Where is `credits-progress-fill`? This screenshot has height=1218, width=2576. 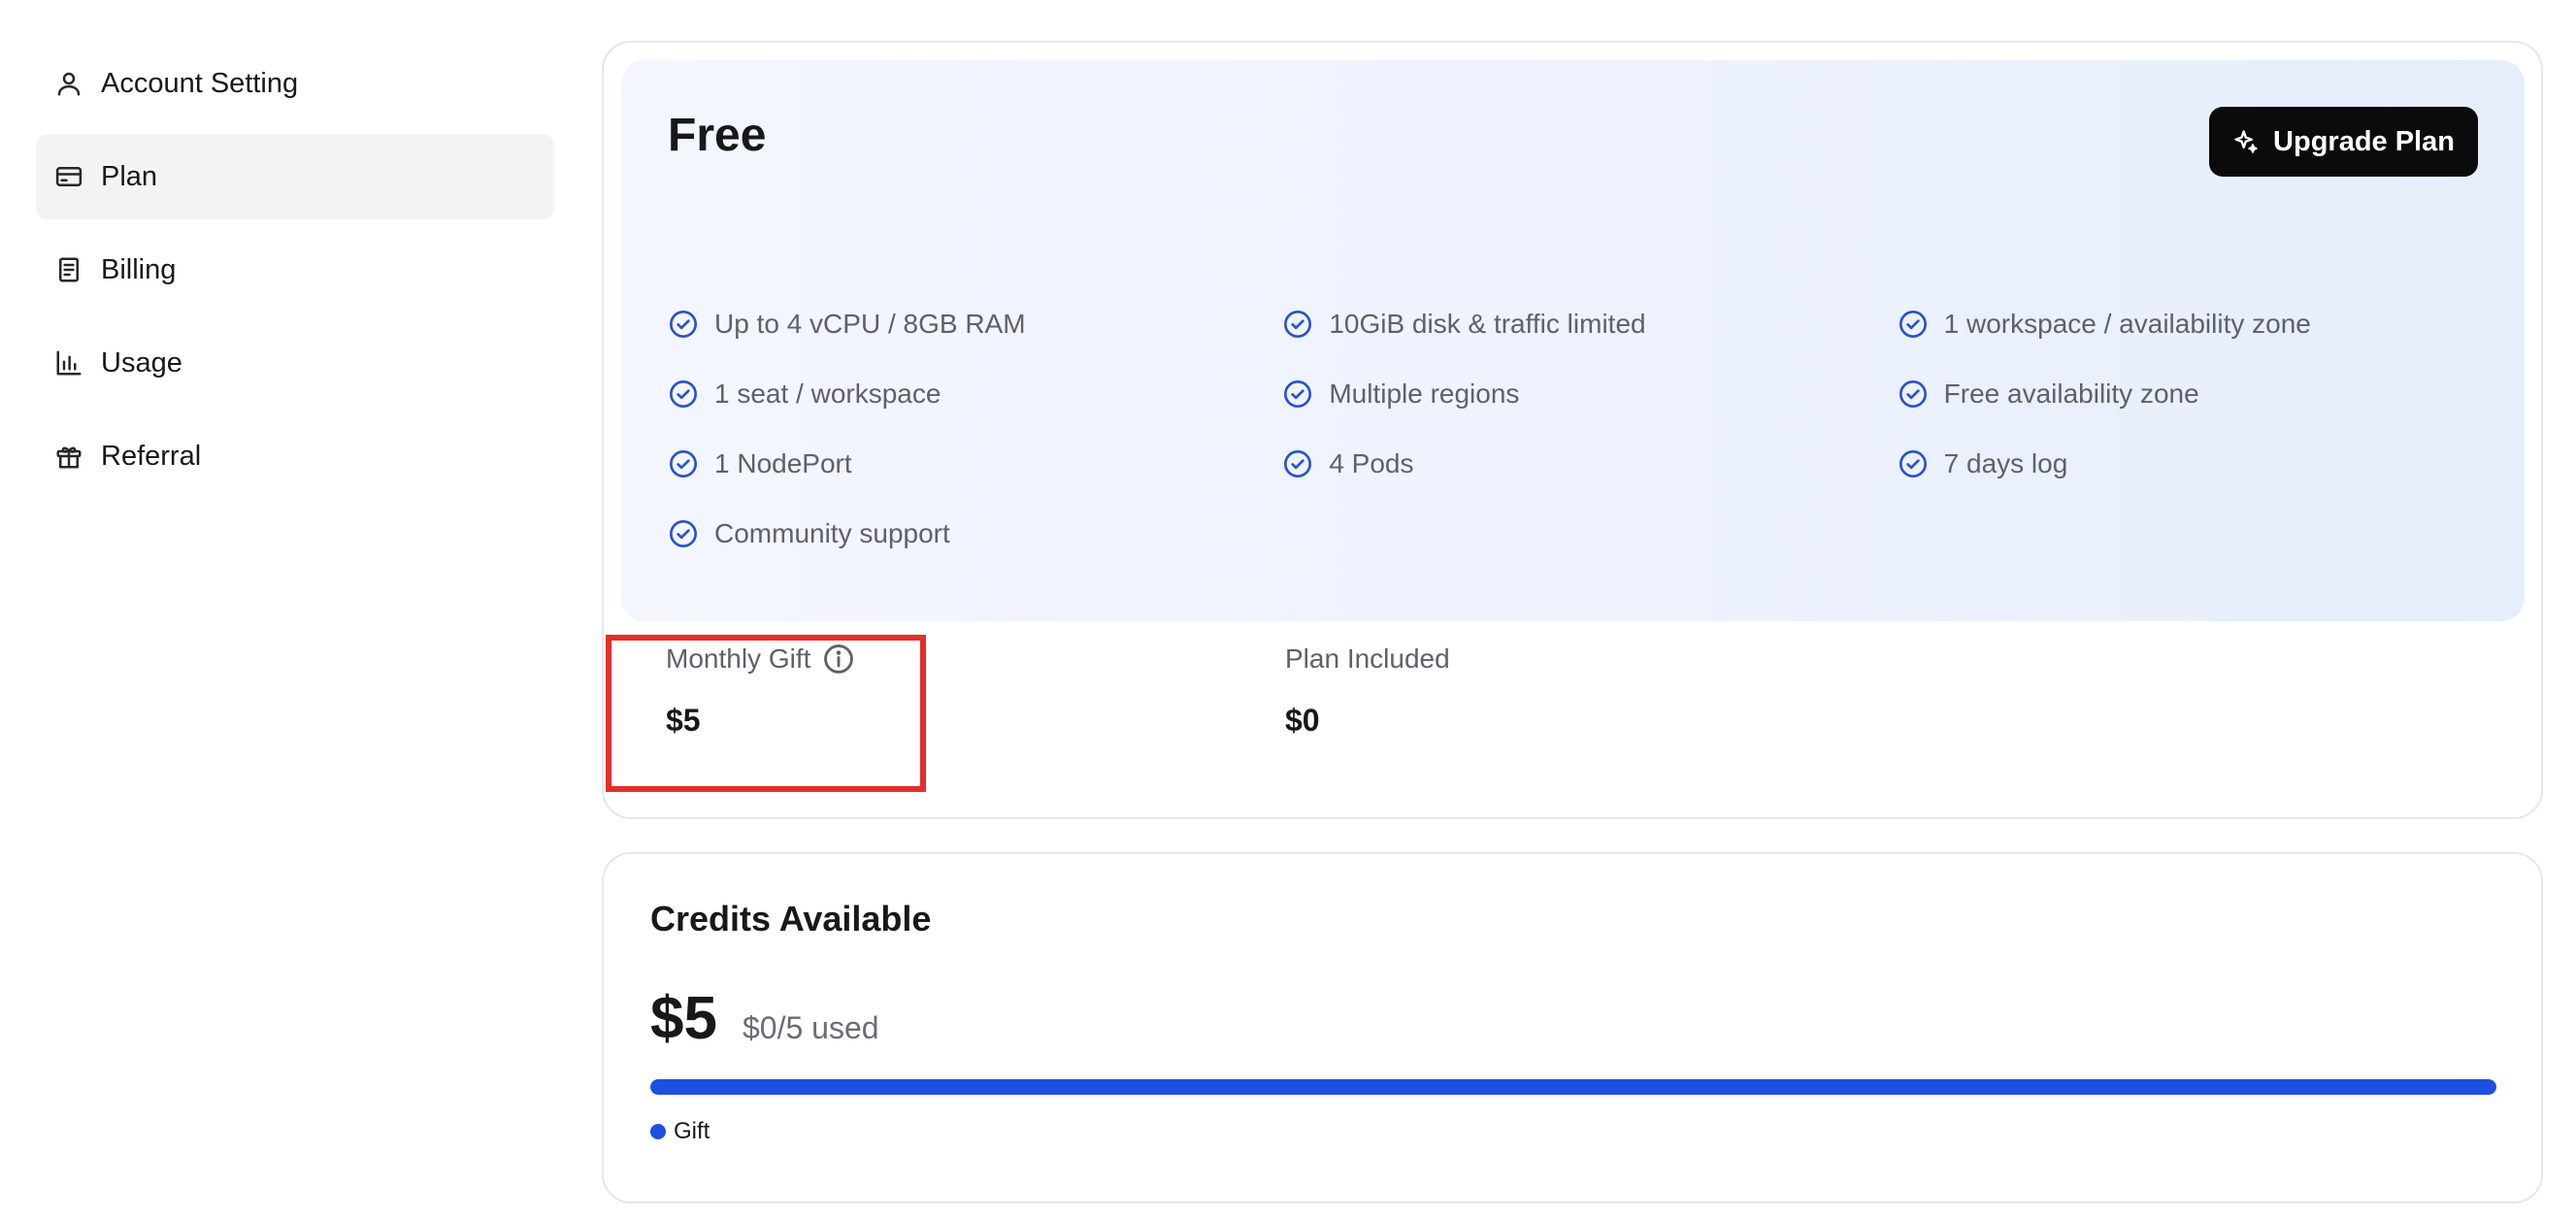
credits-progress-fill is located at coordinates (1573, 1087).